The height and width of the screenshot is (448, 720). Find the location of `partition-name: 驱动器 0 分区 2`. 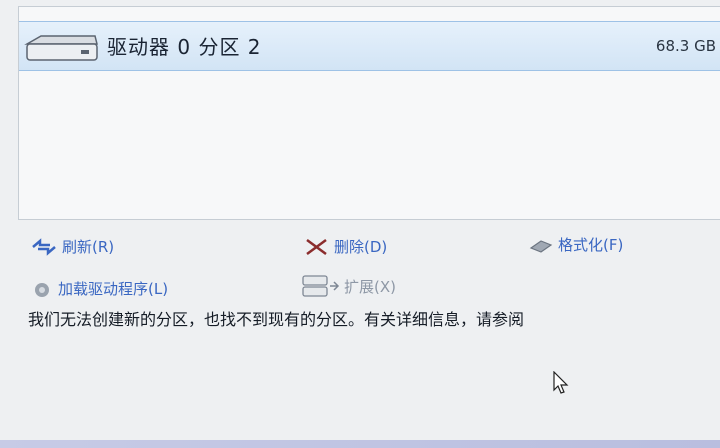

partition-name: 驱动器 0 分区 2 is located at coordinates (184, 47).